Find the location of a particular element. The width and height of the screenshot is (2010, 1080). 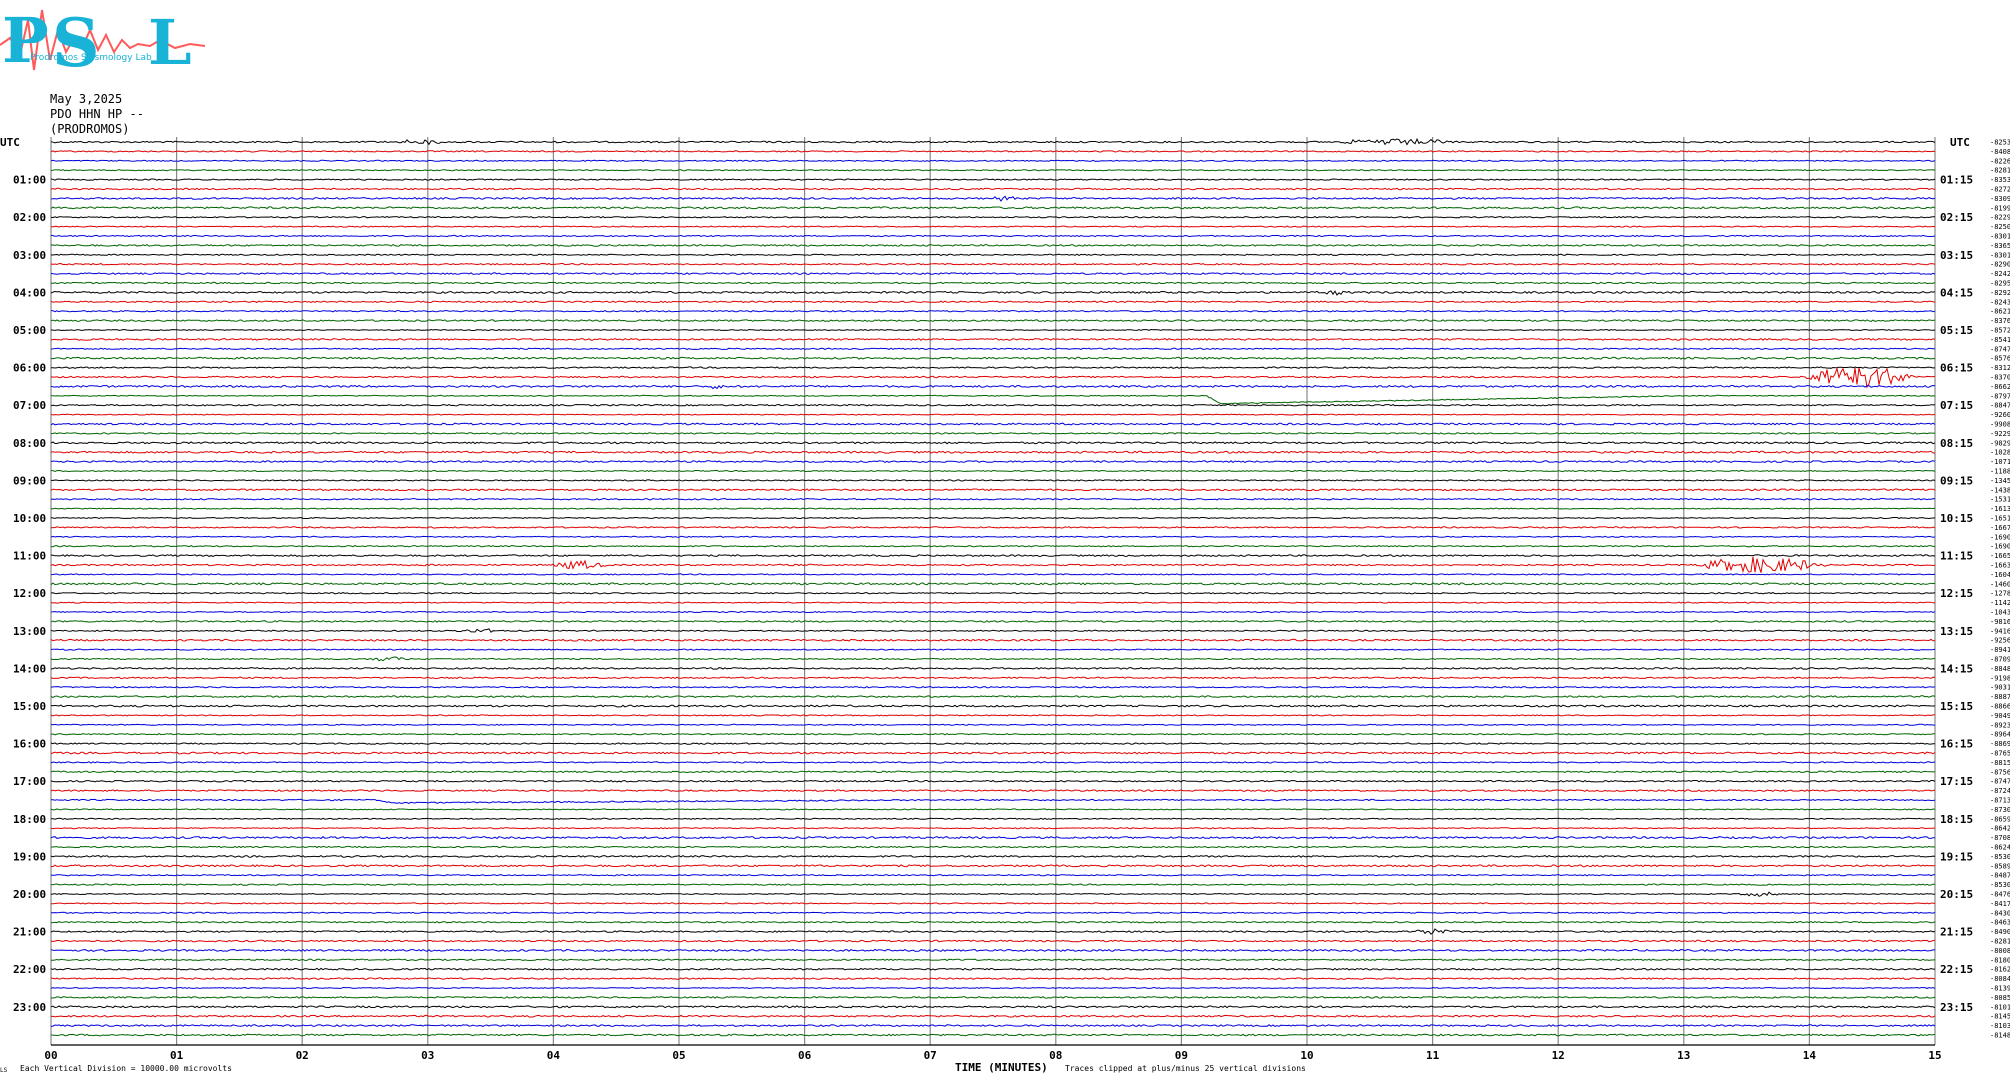

trace-offset-label: -8103 is located at coordinates (2000, 1026).